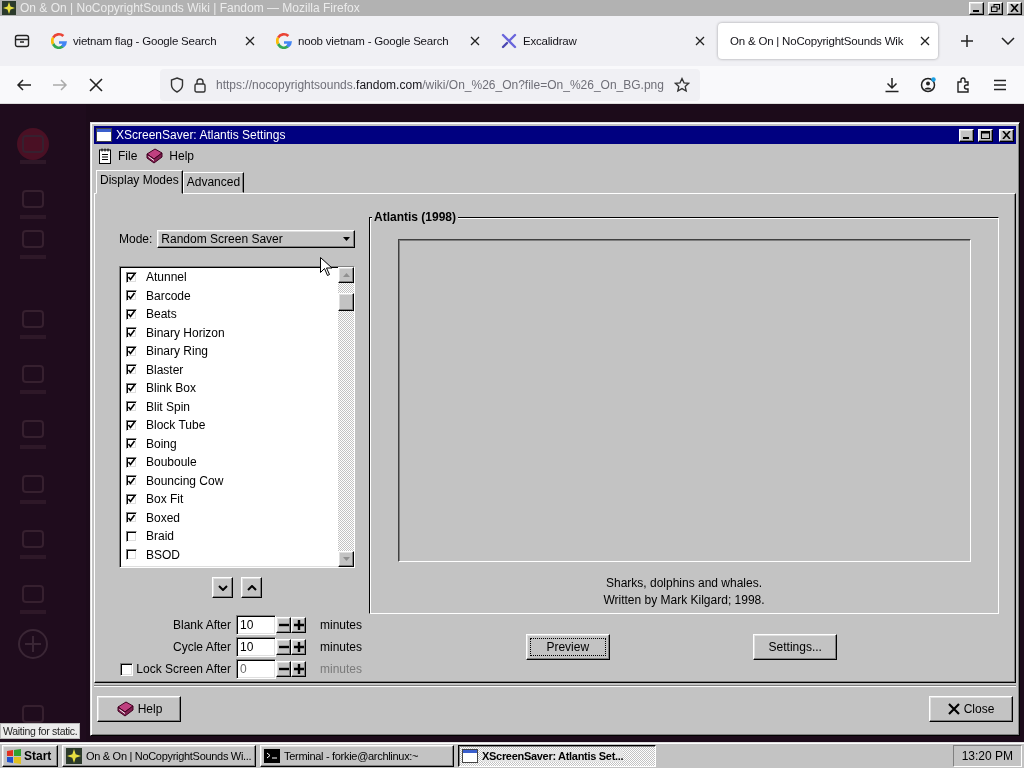 The height and width of the screenshot is (768, 1024). I want to click on restore-button, so click(995, 8).